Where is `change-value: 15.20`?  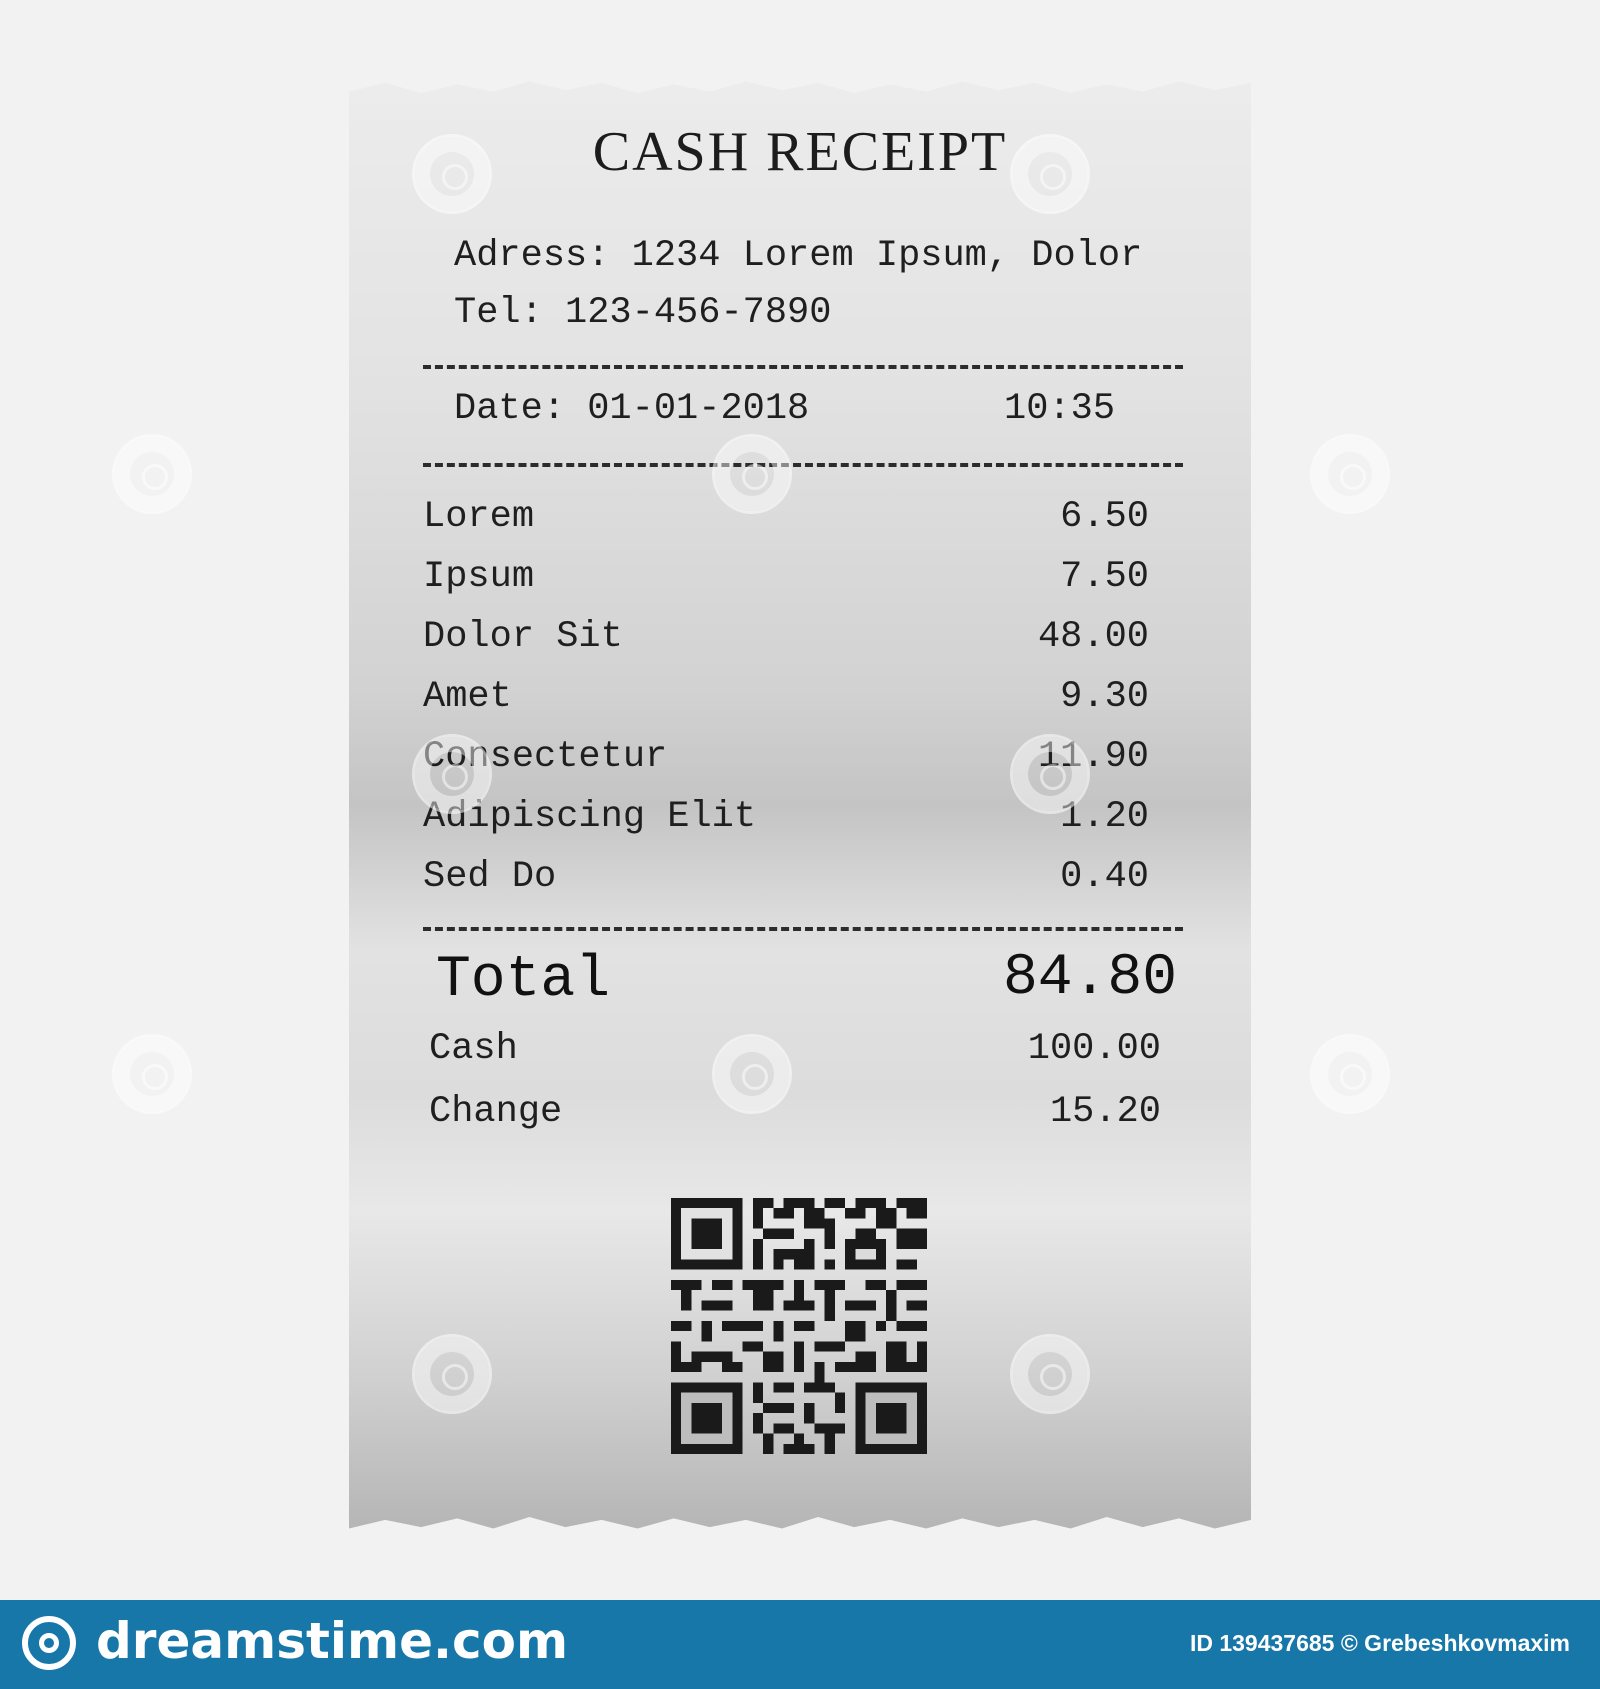
change-value: 15.20 is located at coordinates (1105, 1112).